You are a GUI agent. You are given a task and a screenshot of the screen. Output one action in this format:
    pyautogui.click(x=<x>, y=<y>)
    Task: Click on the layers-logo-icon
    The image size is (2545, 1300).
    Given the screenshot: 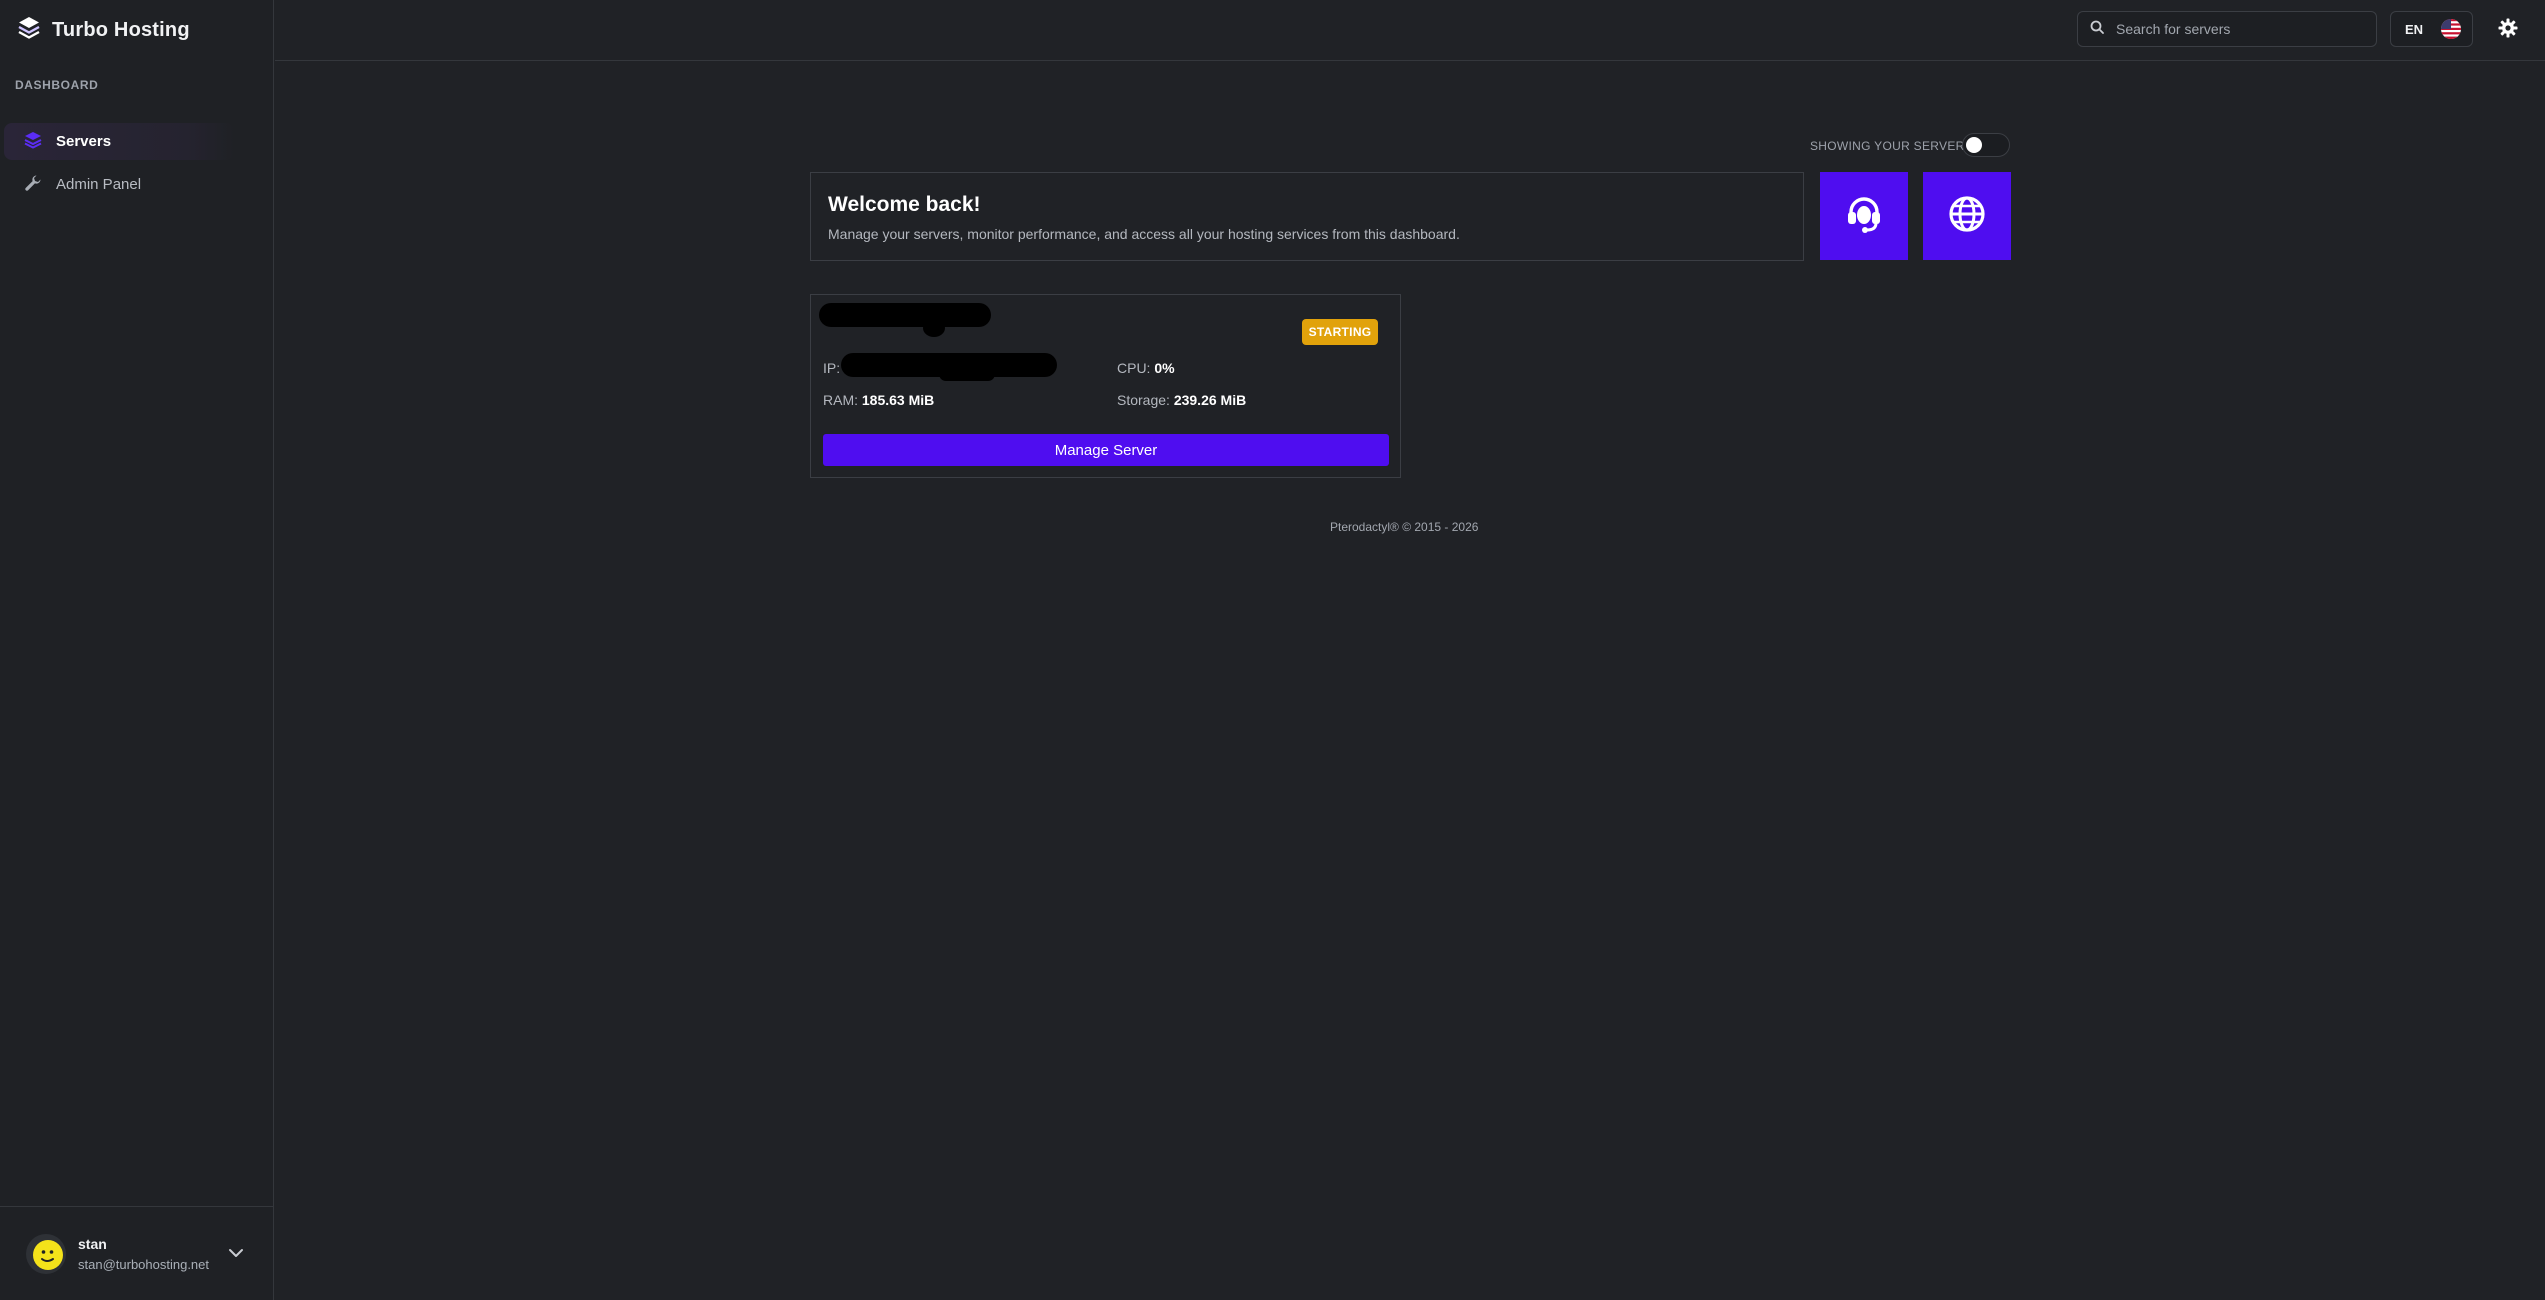 What is the action you would take?
    pyautogui.click(x=29, y=30)
    